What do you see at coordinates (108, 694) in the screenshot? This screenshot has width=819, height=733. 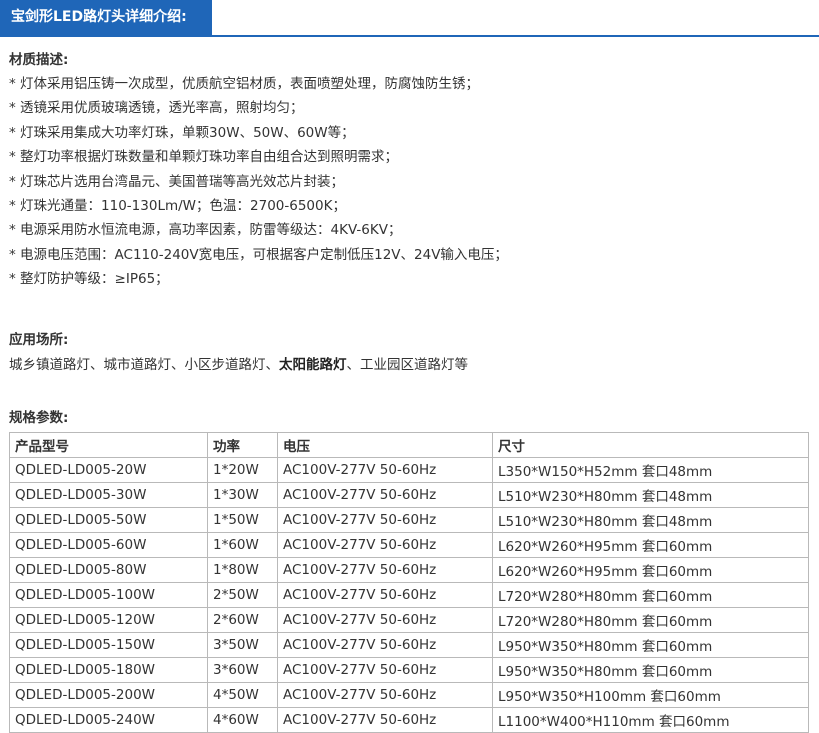 I see `cell-model: QDLED-LD005-200W` at bounding box center [108, 694].